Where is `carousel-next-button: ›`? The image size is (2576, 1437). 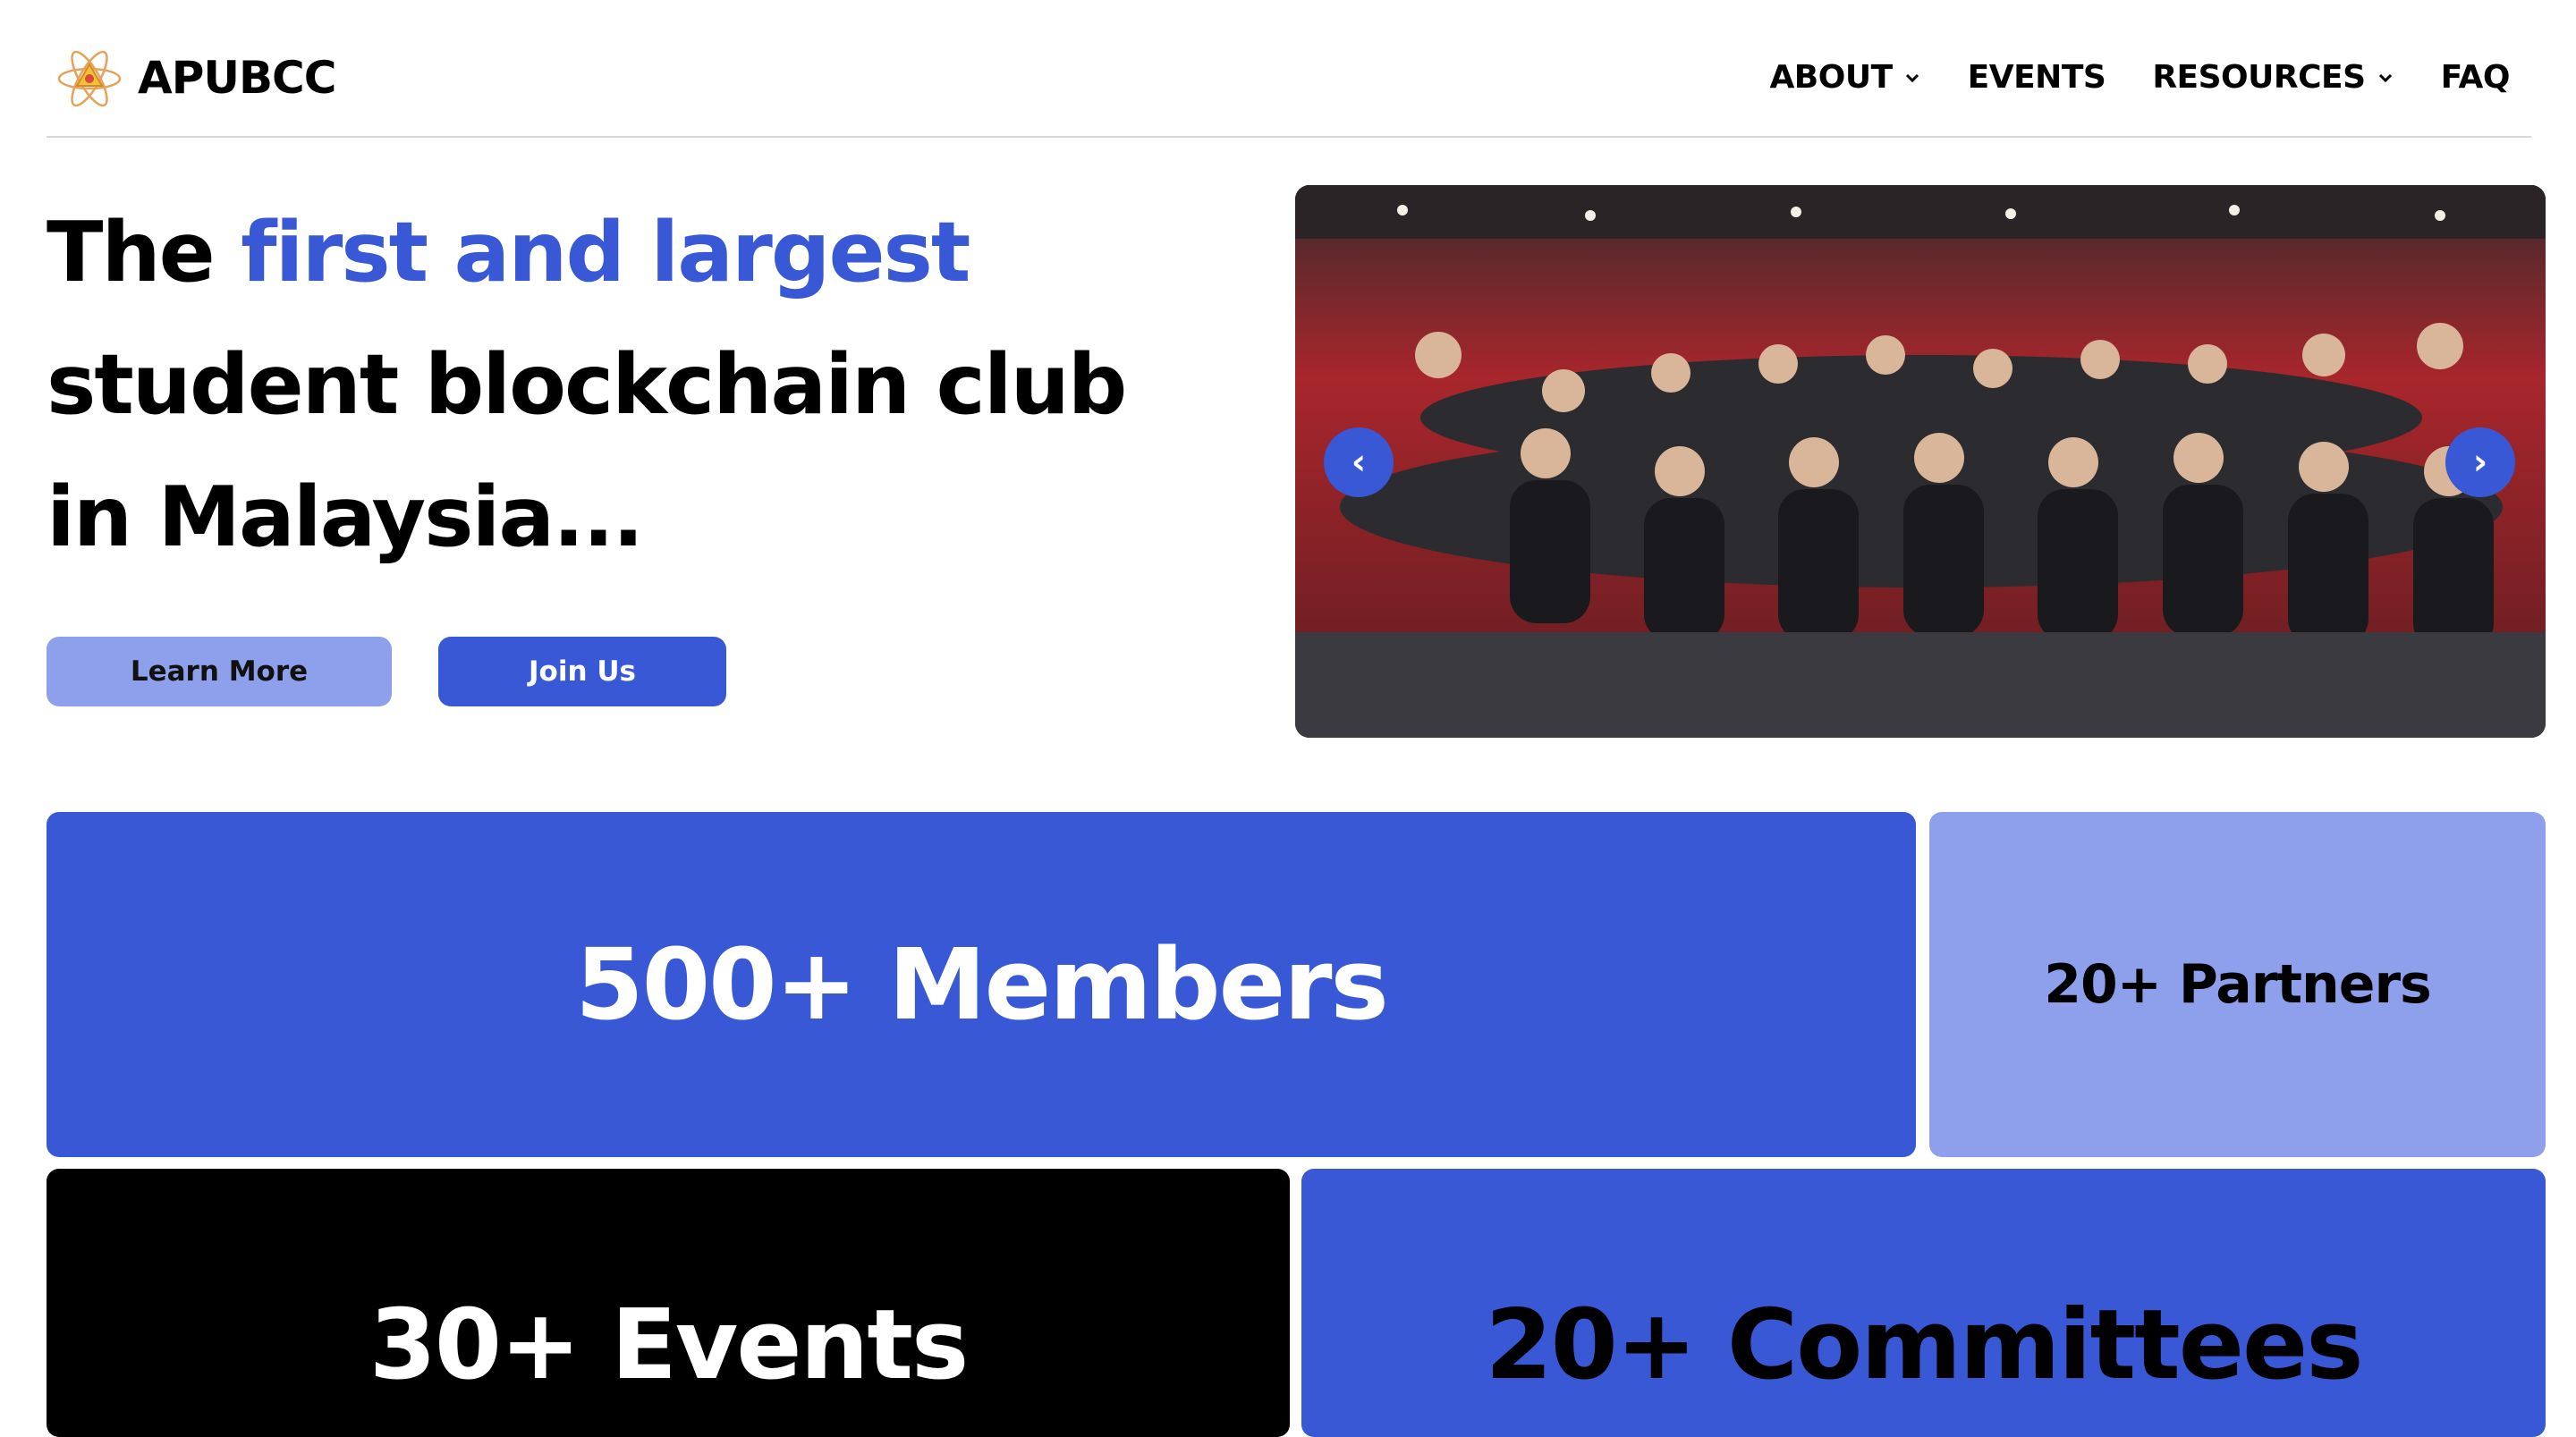 carousel-next-button: › is located at coordinates (2480, 462).